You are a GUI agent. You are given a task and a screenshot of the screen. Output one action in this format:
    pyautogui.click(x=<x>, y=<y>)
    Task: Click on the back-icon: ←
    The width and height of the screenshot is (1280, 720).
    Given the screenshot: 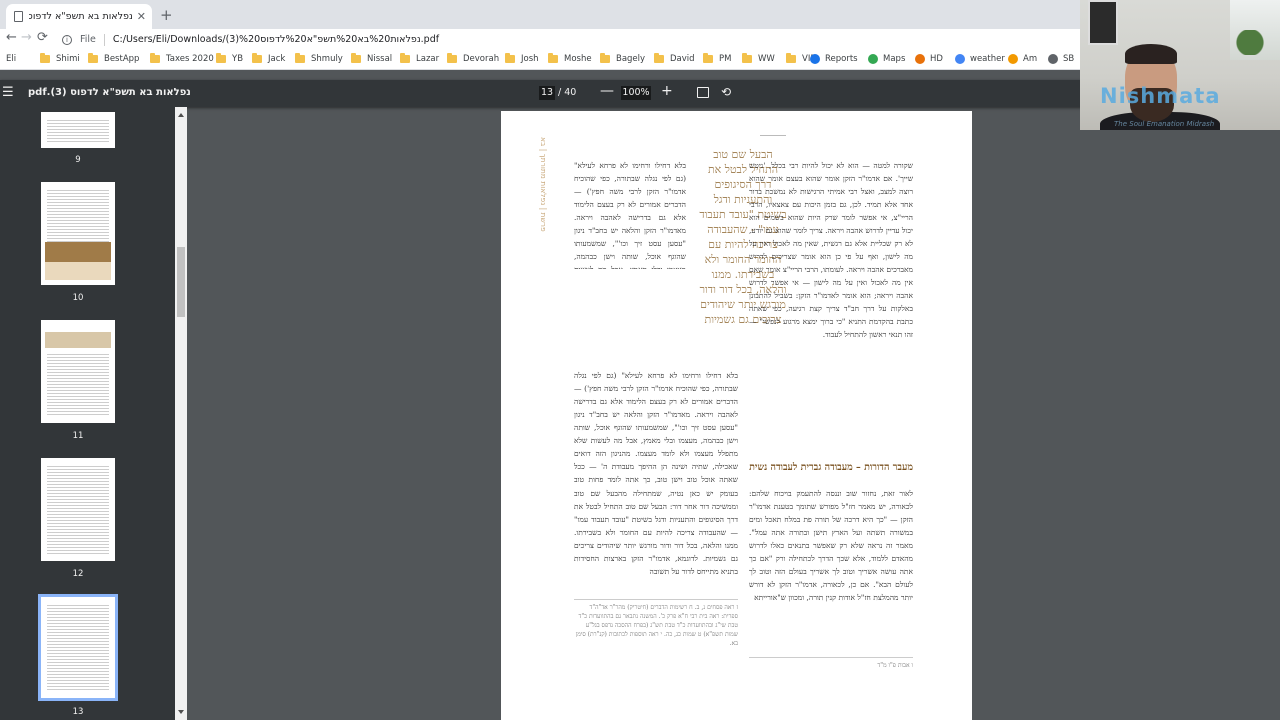 What is the action you would take?
    pyautogui.click(x=11, y=37)
    